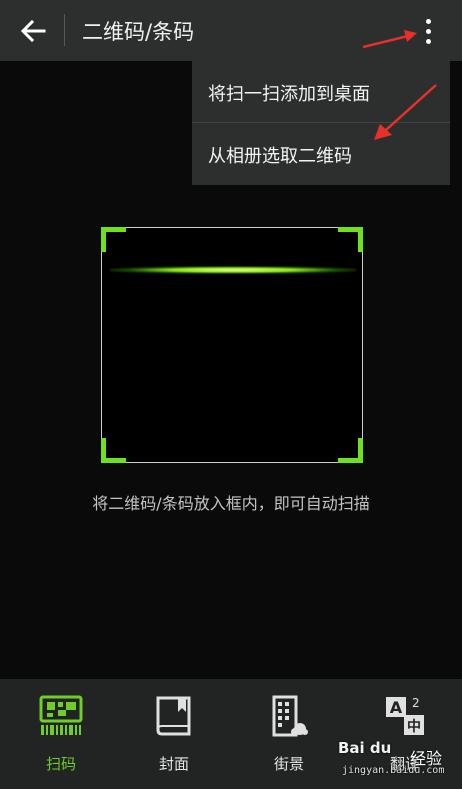 The height and width of the screenshot is (789, 462). I want to click on tab-cover: 封面, so click(174, 734).